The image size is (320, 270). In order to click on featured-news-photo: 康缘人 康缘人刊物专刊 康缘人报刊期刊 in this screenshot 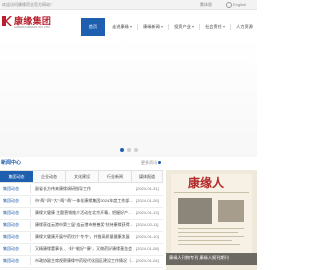, I will do `click(211, 220)`.